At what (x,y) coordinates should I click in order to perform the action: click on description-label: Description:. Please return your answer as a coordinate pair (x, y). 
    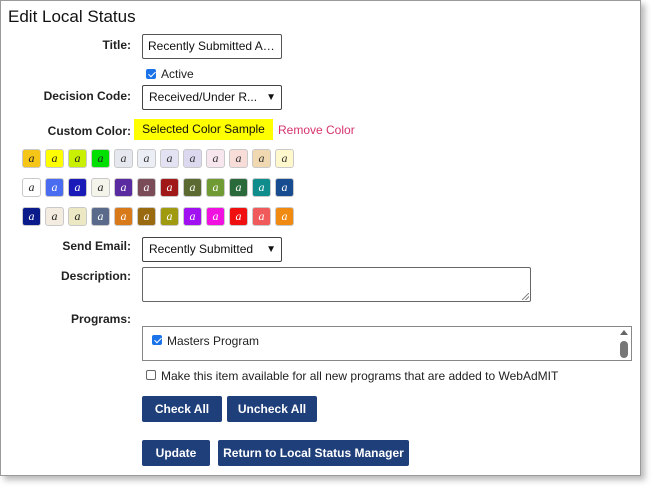
    Looking at the image, I should click on (95, 276).